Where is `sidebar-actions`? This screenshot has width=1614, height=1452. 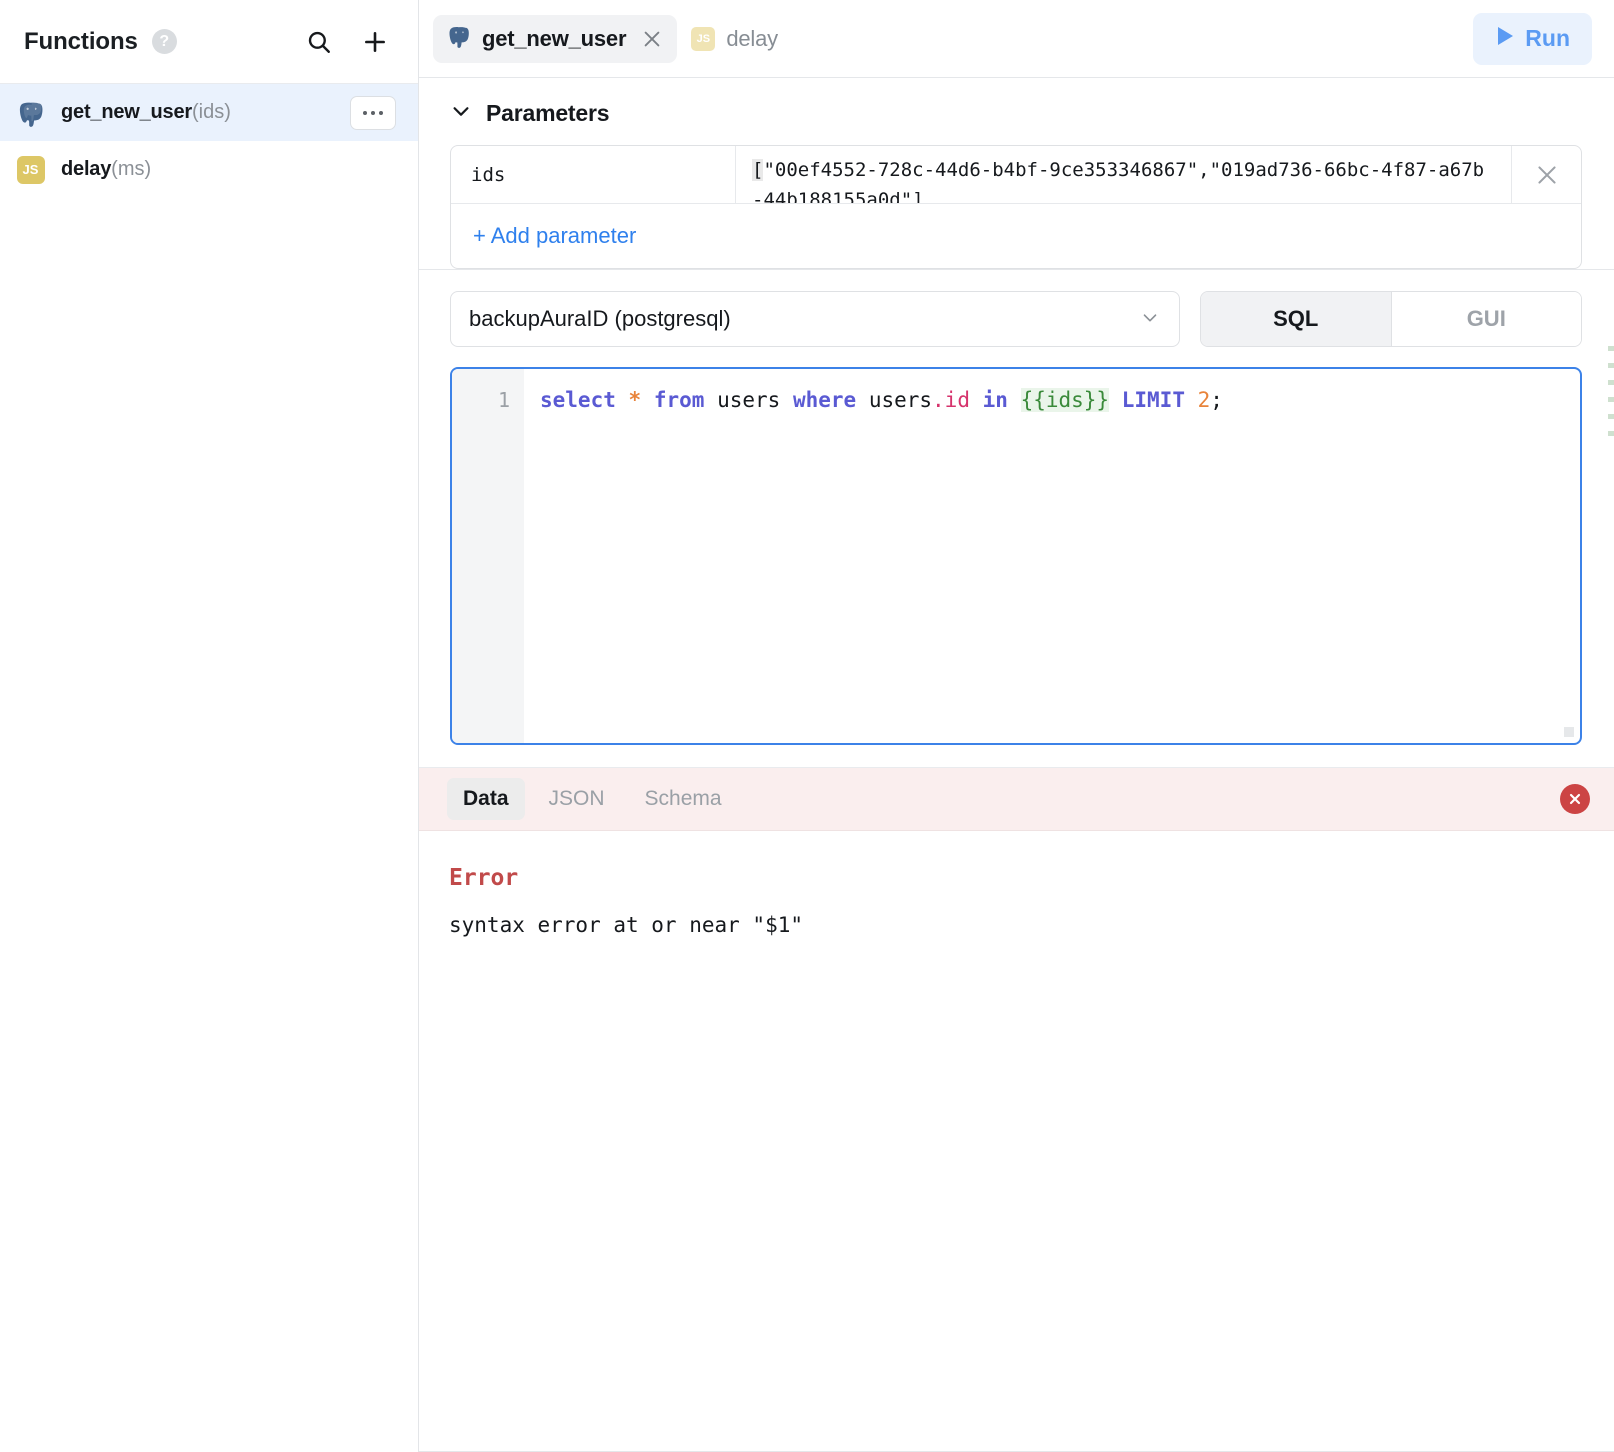 sidebar-actions is located at coordinates (347, 42).